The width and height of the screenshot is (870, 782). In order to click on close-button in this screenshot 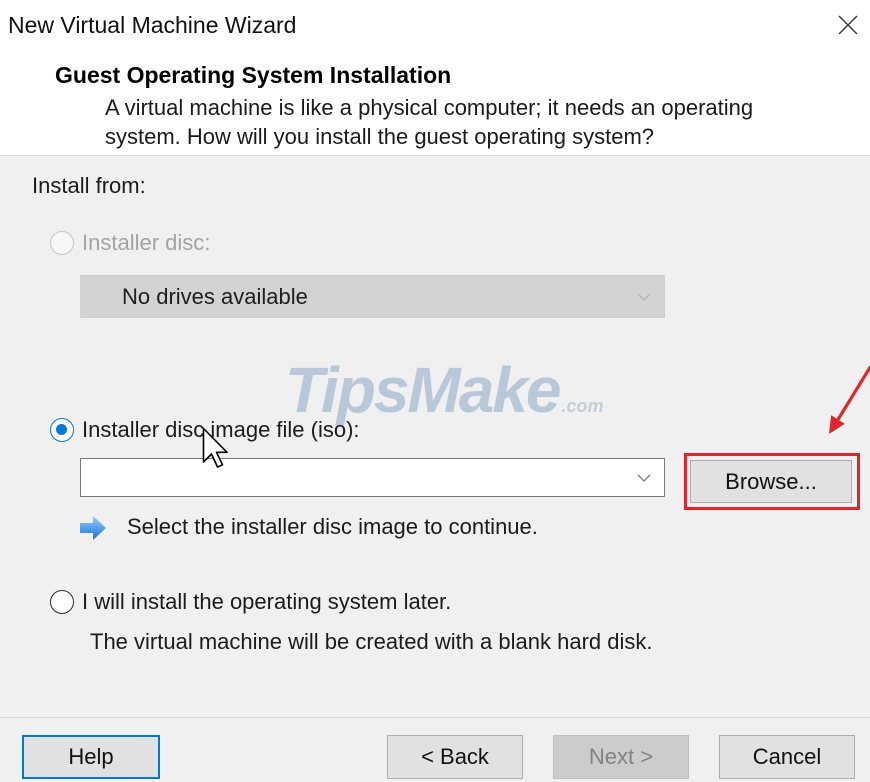, I will do `click(848, 25)`.